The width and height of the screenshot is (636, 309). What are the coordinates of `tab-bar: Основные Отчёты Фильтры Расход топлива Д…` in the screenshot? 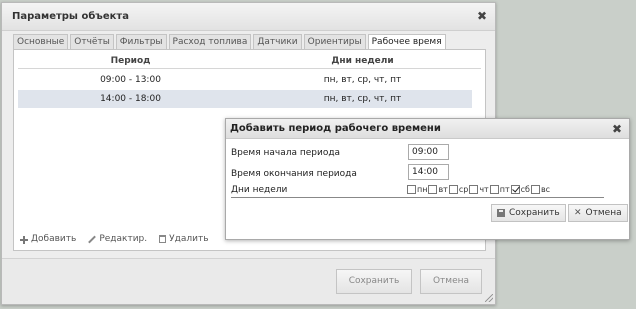 It's located at (230, 42).